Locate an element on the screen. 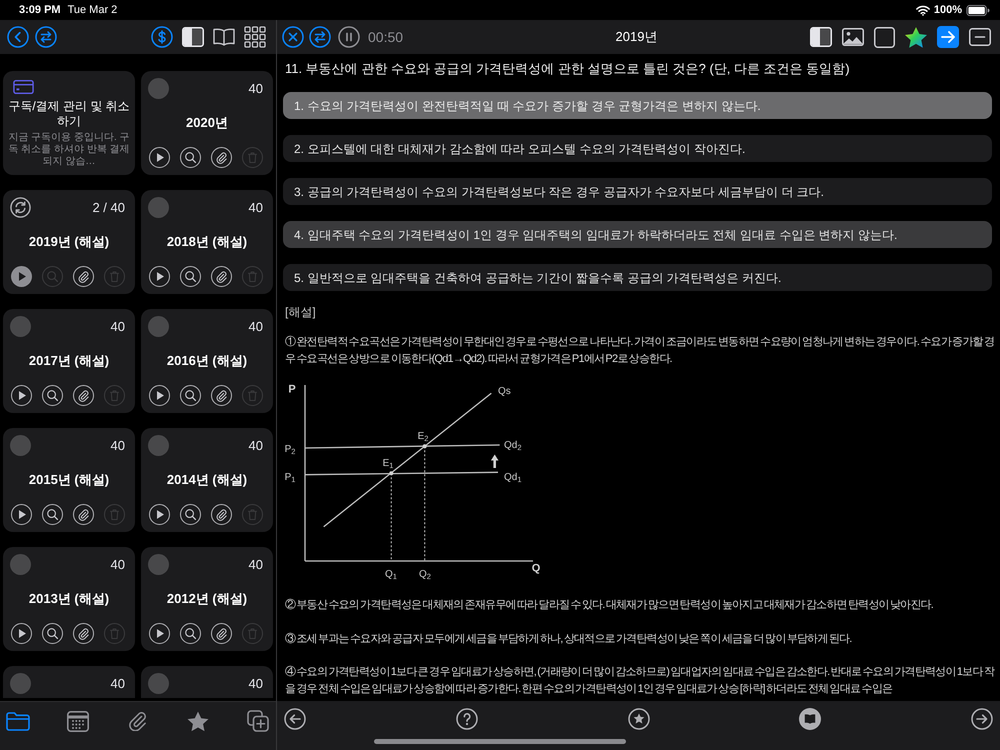 The width and height of the screenshot is (1000, 750). next-button is located at coordinates (982, 719).